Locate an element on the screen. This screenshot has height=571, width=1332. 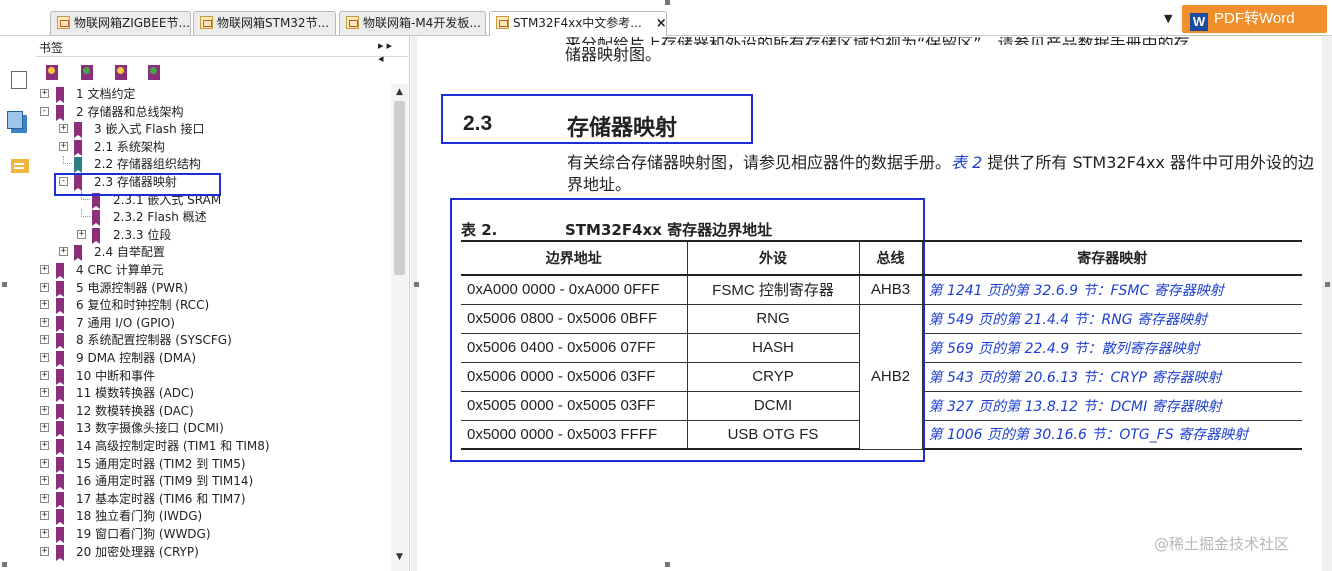
section-title: 存储器映射 is located at coordinates (622, 128).